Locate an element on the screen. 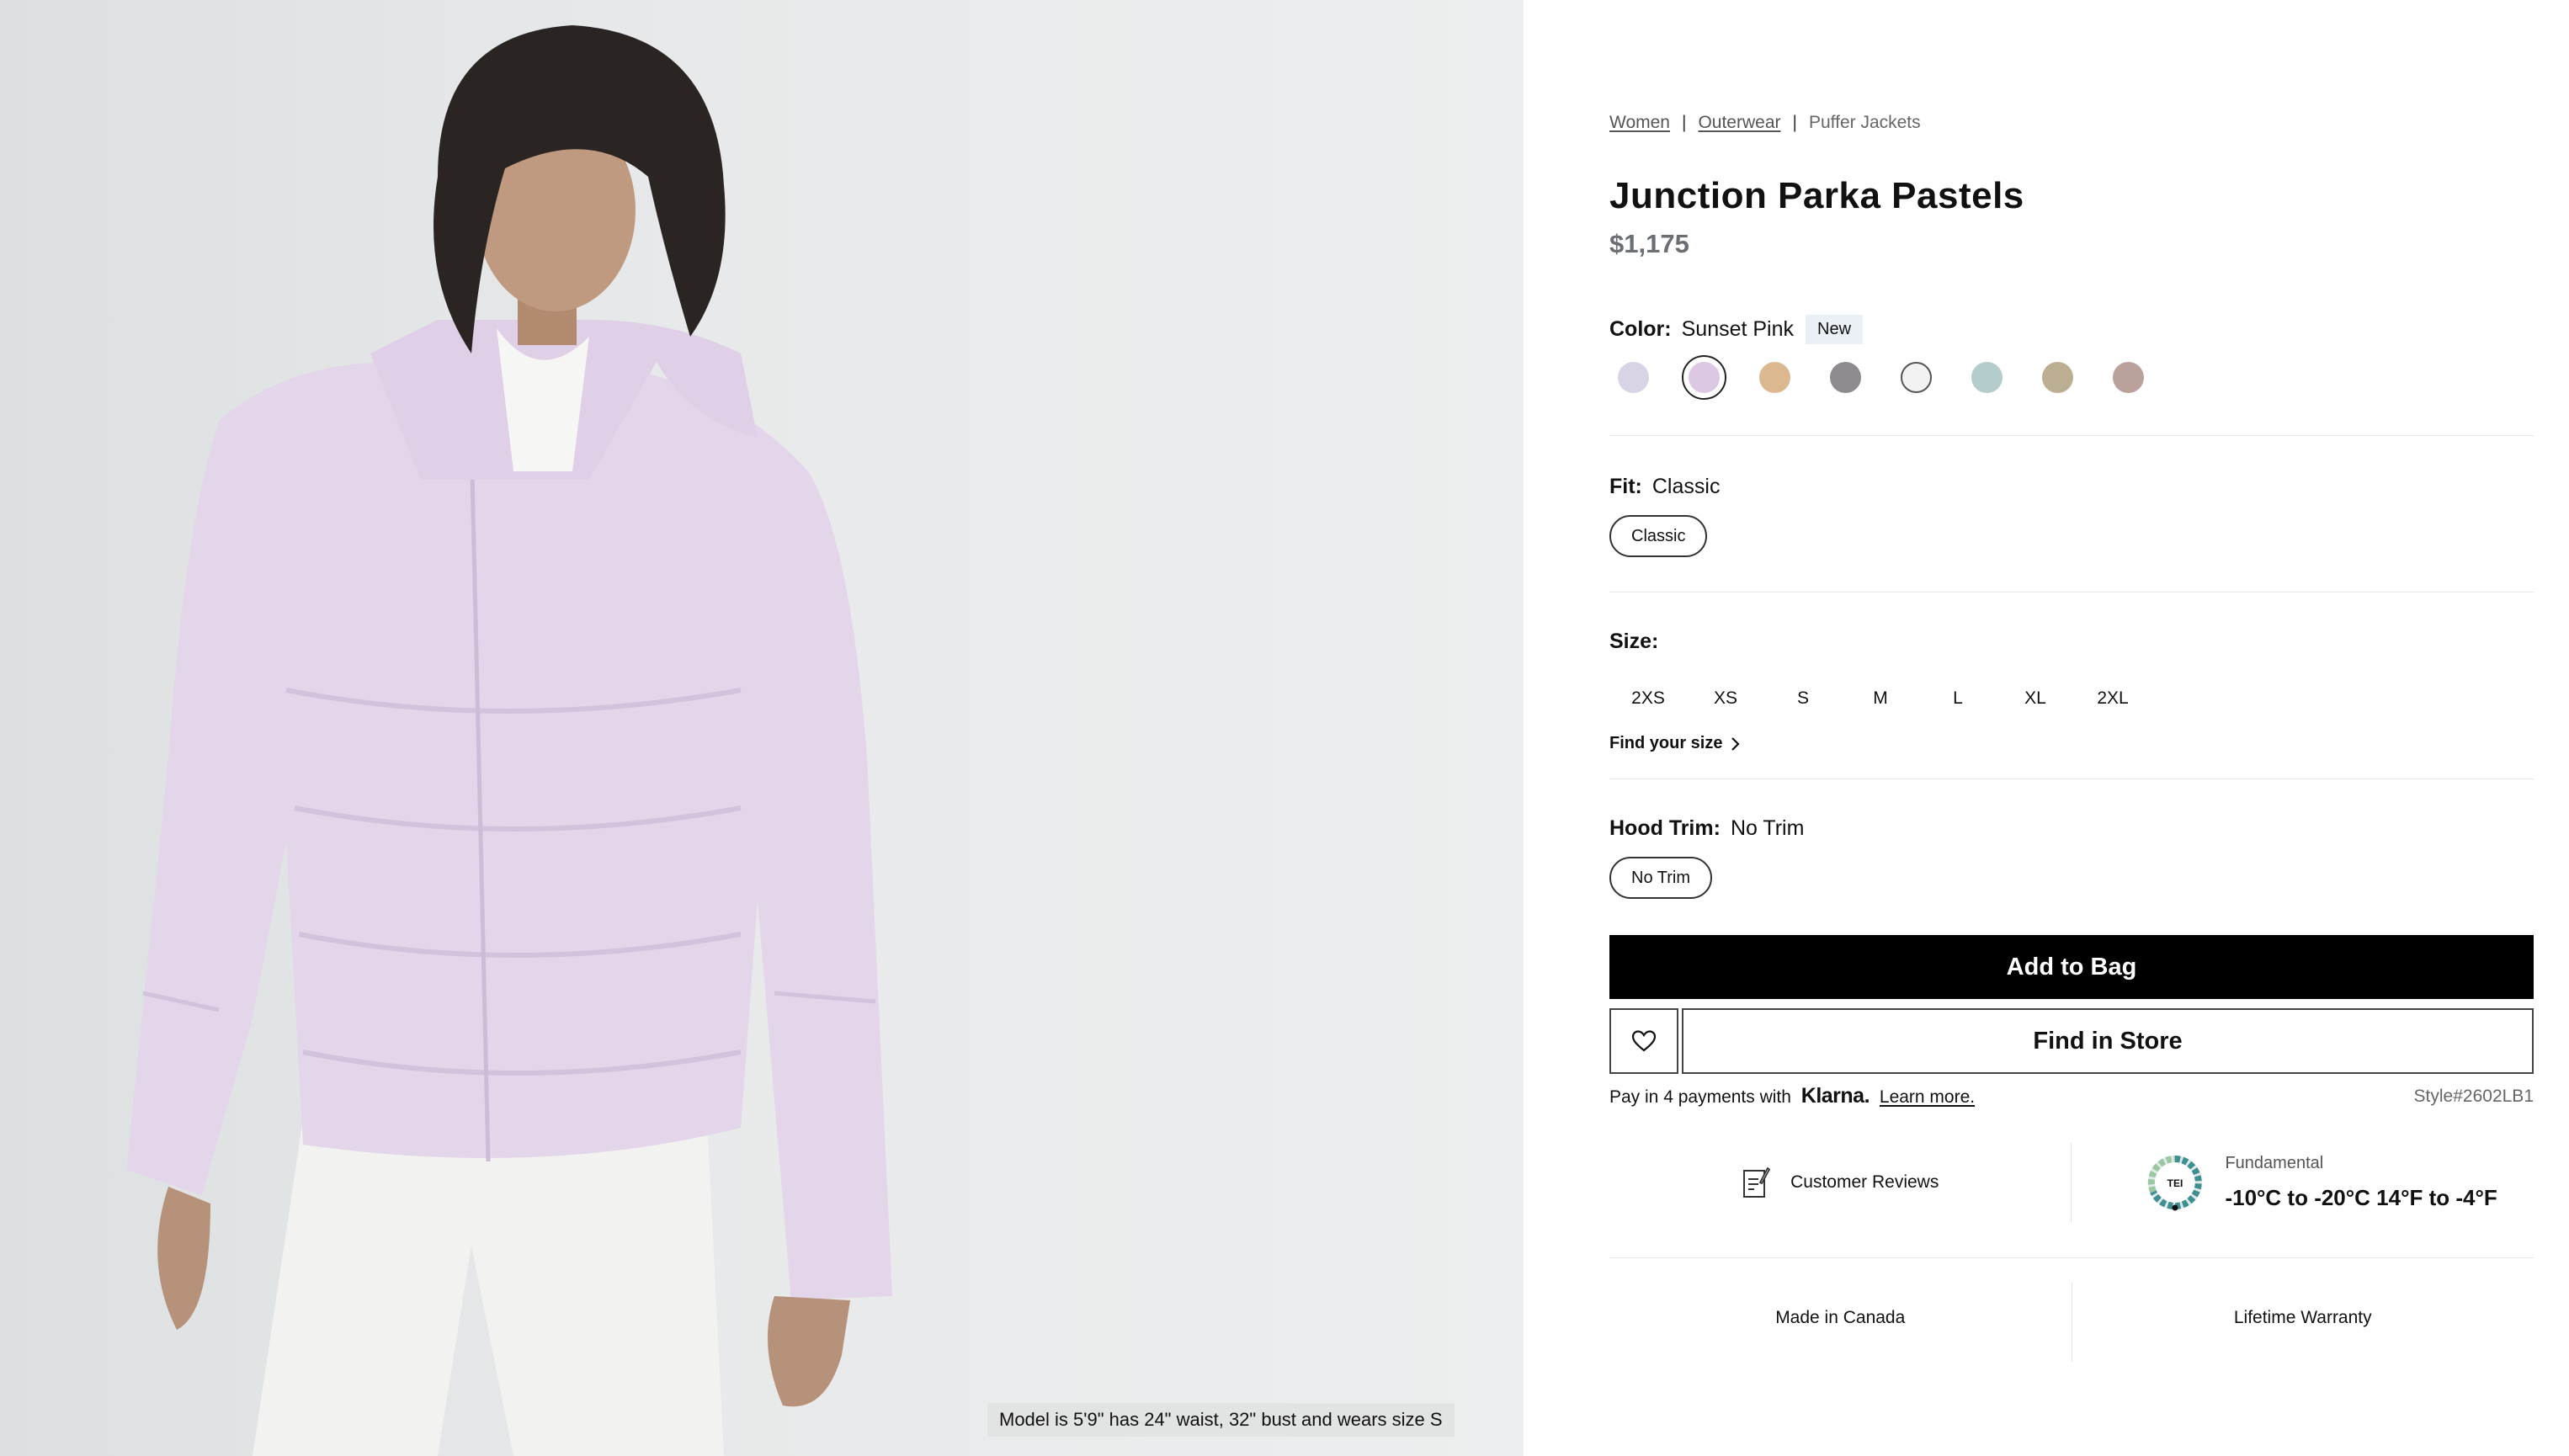 The width and height of the screenshot is (2569, 1456). bottom-feature-row: Made in Canada Lifetime Warranty is located at coordinates (2071, 1321).